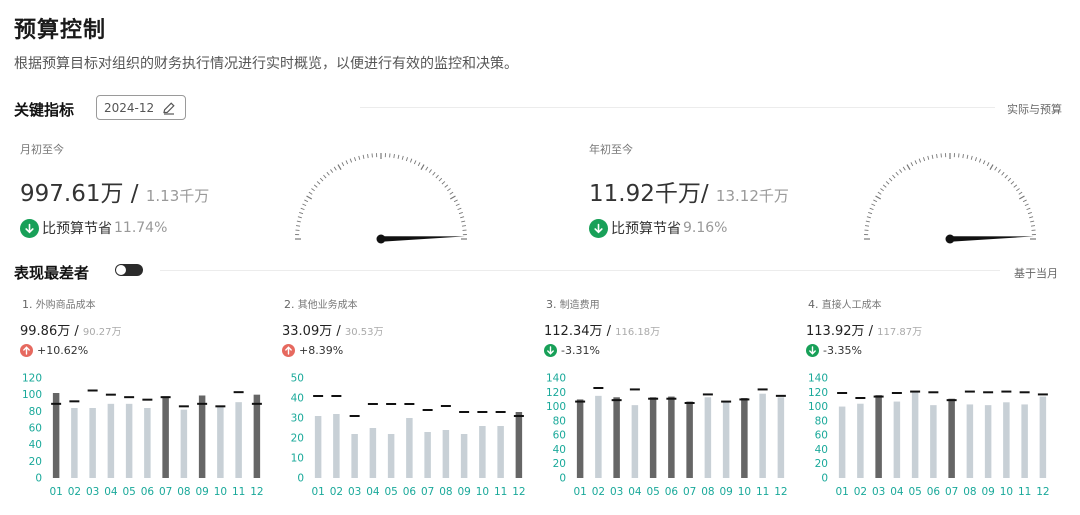 Image resolution: width=1080 pixels, height=515 pixels. Describe the element at coordinates (707, 492) in the screenshot. I see `x-tick-label: 08` at that location.